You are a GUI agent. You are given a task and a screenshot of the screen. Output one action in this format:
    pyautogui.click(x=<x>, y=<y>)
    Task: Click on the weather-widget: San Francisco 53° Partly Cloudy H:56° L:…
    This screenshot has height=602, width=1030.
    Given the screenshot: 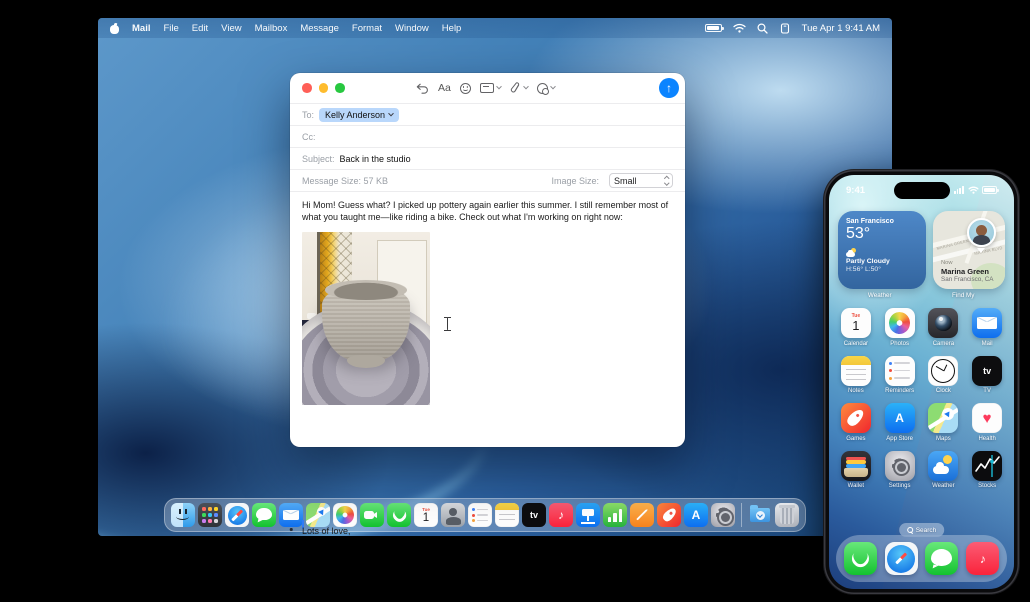 What is the action you would take?
    pyautogui.click(x=882, y=250)
    